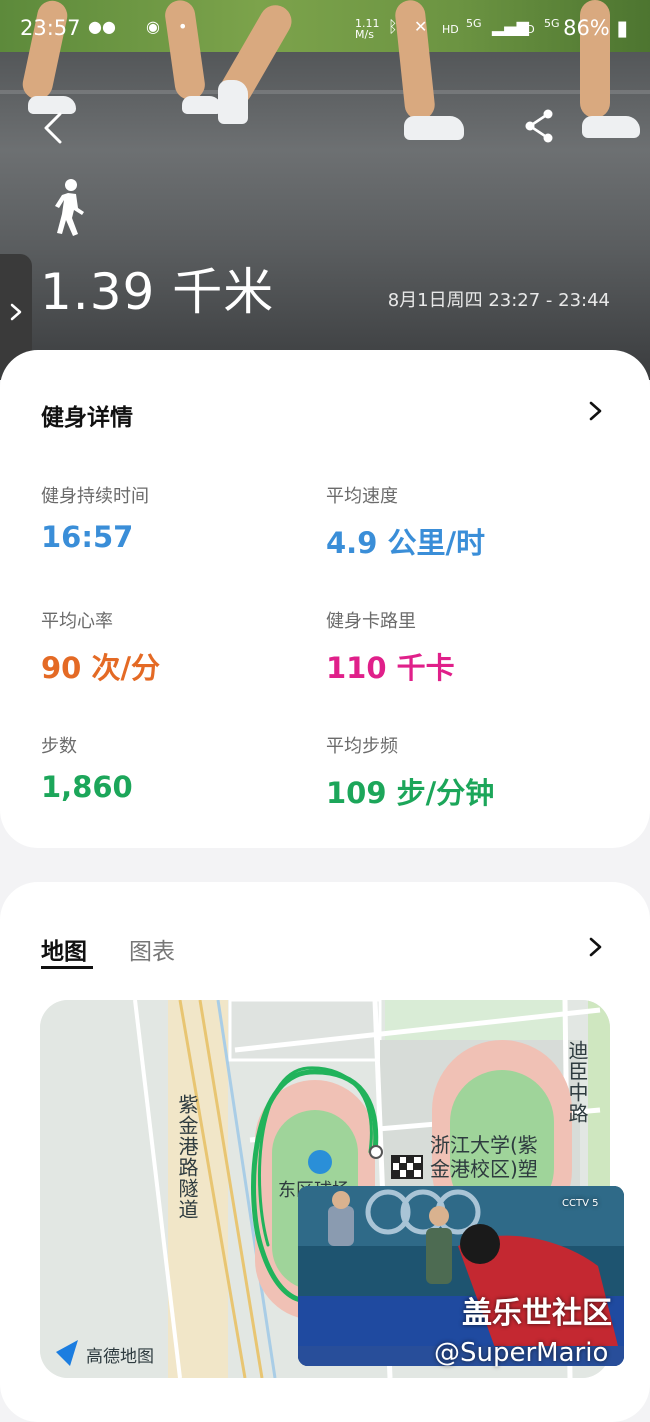 This screenshot has height=1422, width=650. What do you see at coordinates (421, 26) in the screenshot?
I see `mute-icon: ✕` at bounding box center [421, 26].